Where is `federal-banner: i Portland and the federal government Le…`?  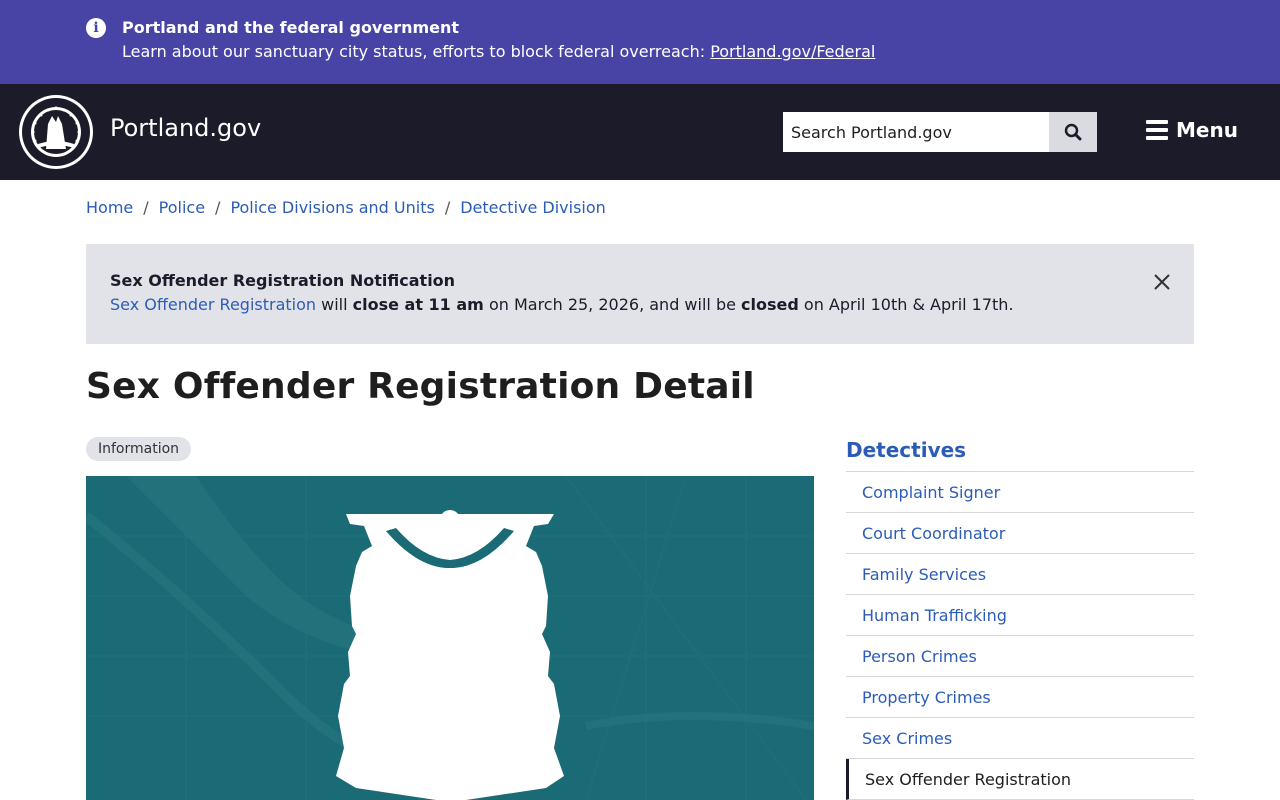
federal-banner: i Portland and the federal government Le… is located at coordinates (640, 42).